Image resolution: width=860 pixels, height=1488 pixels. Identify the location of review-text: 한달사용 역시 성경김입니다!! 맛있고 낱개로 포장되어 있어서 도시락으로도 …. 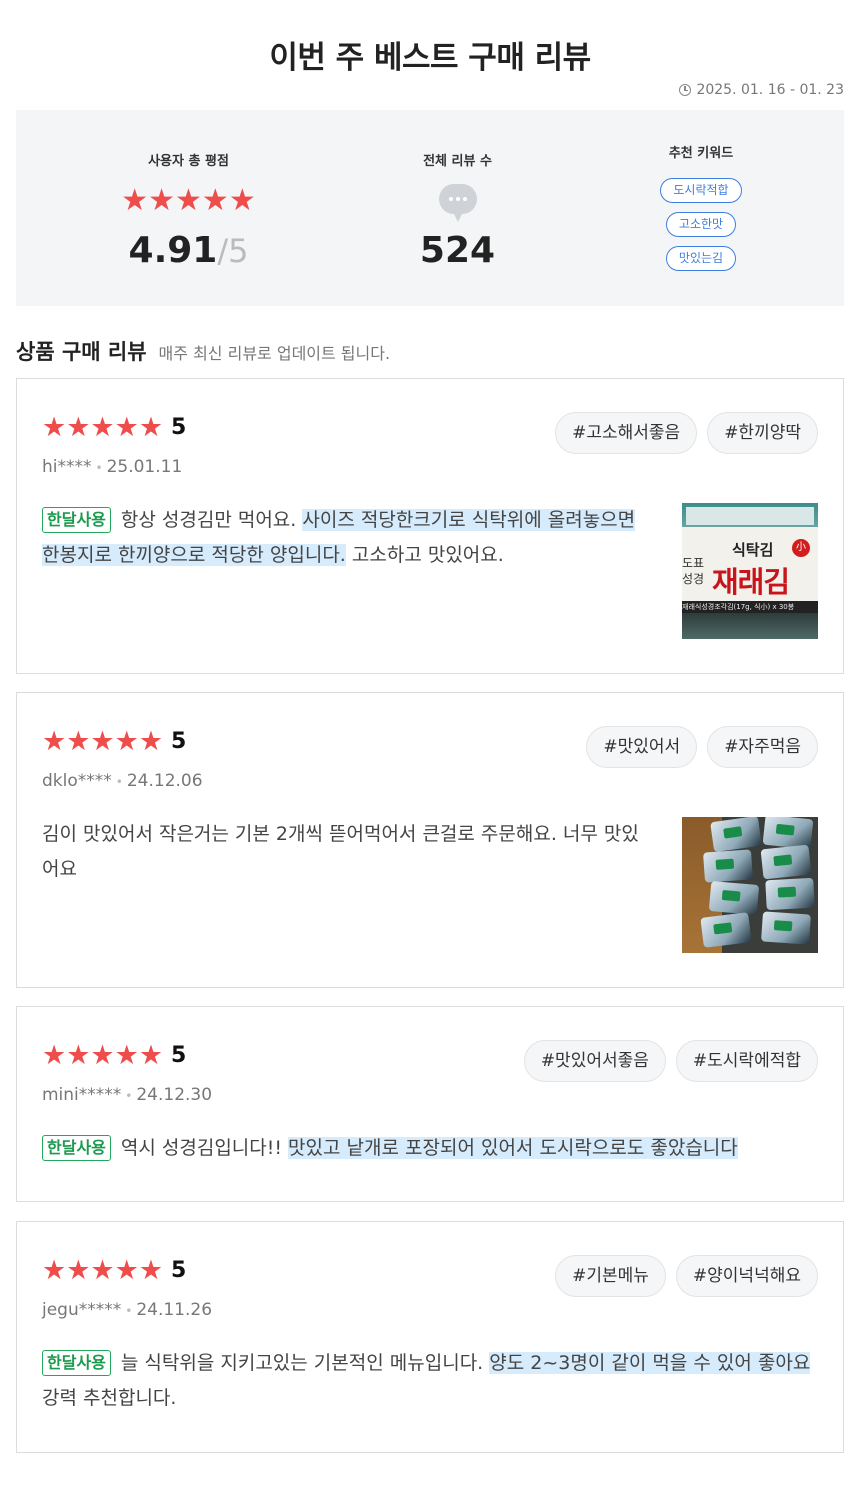
(427, 1148).